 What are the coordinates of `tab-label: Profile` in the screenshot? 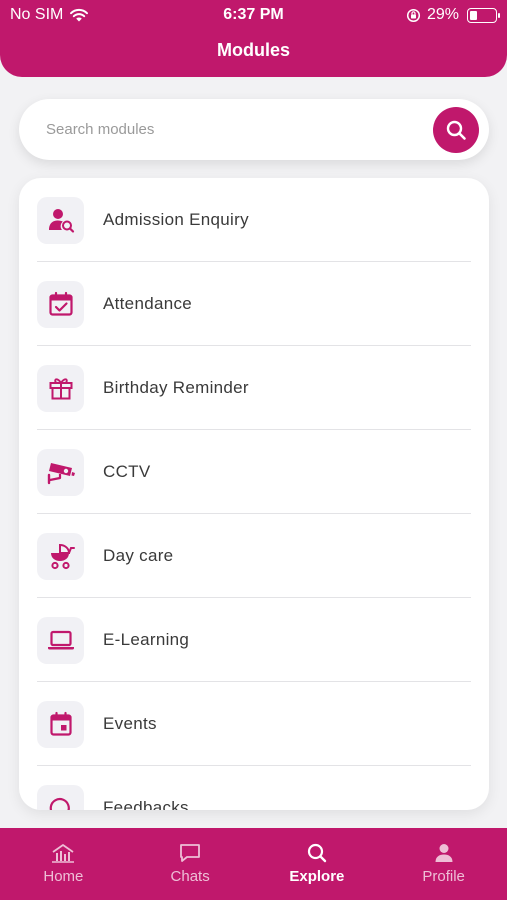 It's located at (443, 876).